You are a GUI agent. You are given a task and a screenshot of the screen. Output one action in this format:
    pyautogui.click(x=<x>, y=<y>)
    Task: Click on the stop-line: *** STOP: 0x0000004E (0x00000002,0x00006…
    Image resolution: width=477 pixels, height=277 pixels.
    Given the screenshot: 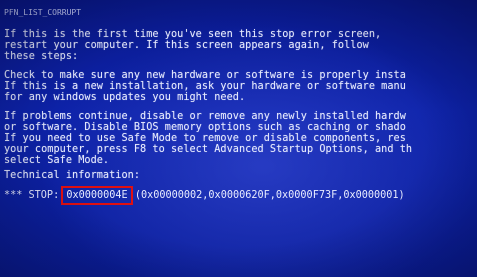 What is the action you would take?
    pyautogui.click(x=204, y=195)
    